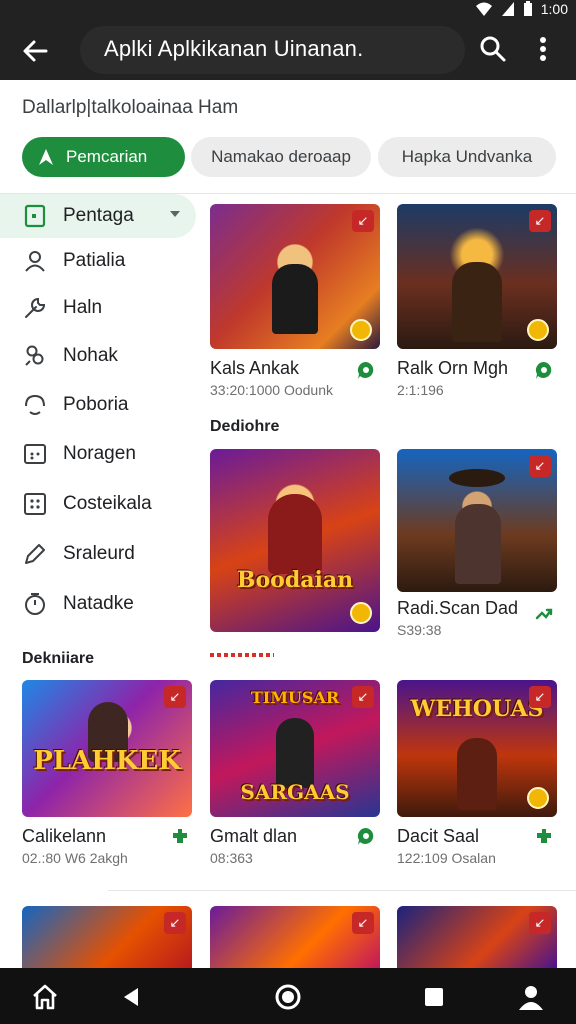  What do you see at coordinates (483, 9) in the screenshot?
I see `wifi-icon` at bounding box center [483, 9].